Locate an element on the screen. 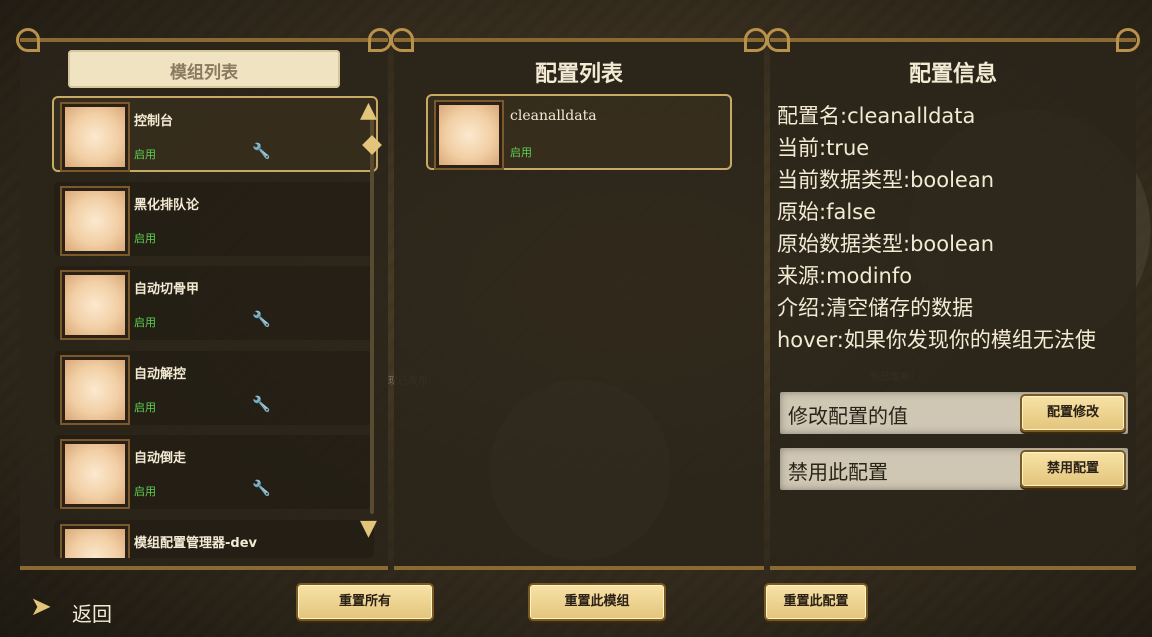 This screenshot has height=637, width=1152. mod-name: 自动倒走 is located at coordinates (160, 458).